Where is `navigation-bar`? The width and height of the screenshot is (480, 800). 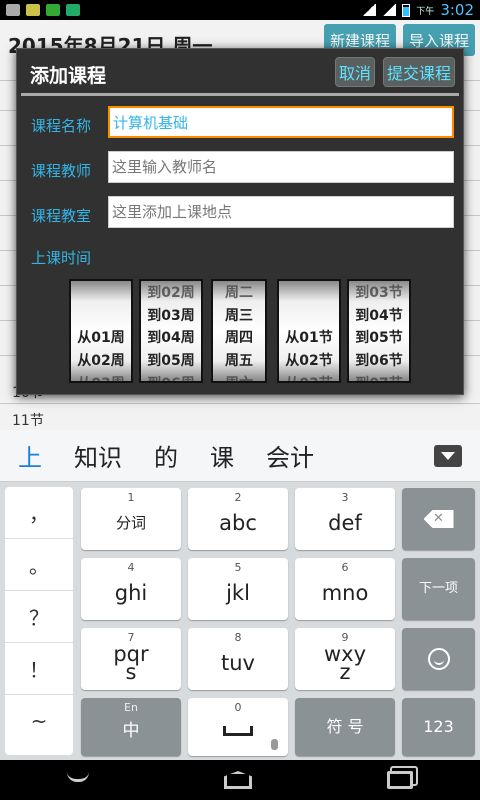 navigation-bar is located at coordinates (240, 780).